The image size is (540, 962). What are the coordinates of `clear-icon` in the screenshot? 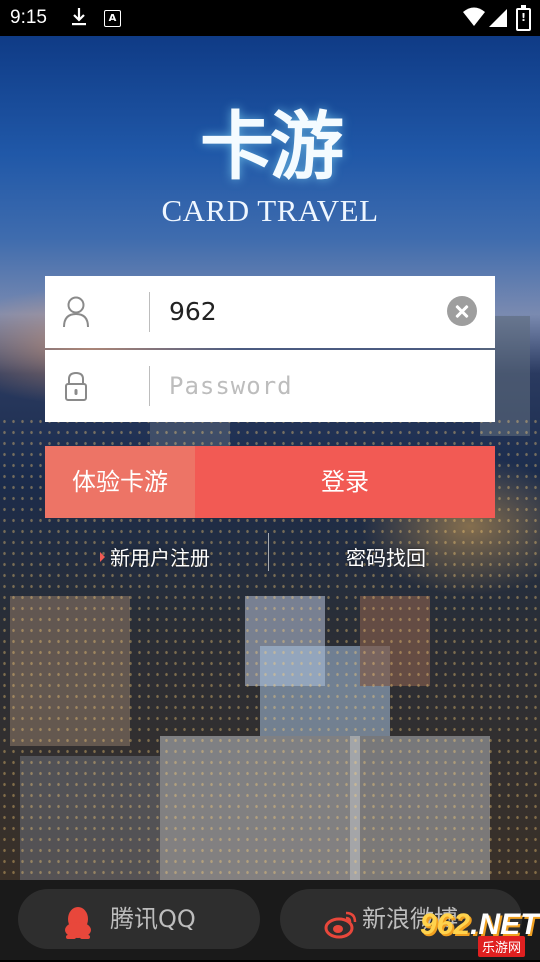 It's located at (462, 311).